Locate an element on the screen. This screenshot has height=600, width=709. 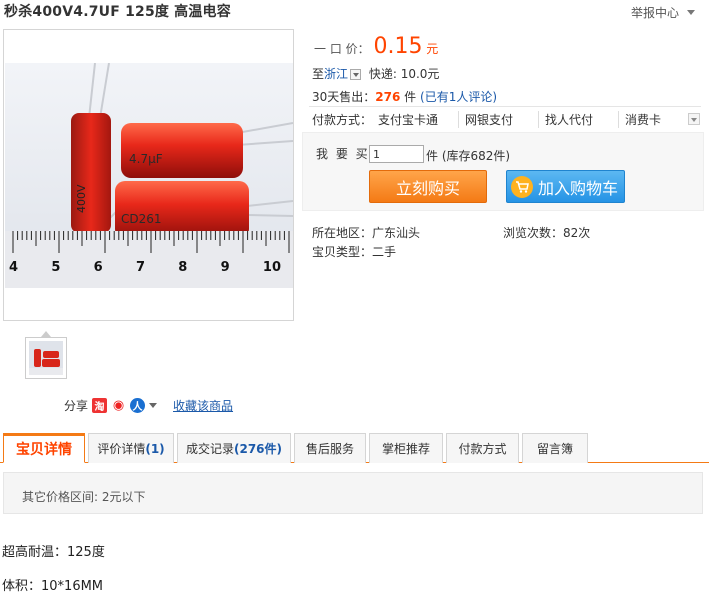
sales-count: 276 is located at coordinates (388, 97).